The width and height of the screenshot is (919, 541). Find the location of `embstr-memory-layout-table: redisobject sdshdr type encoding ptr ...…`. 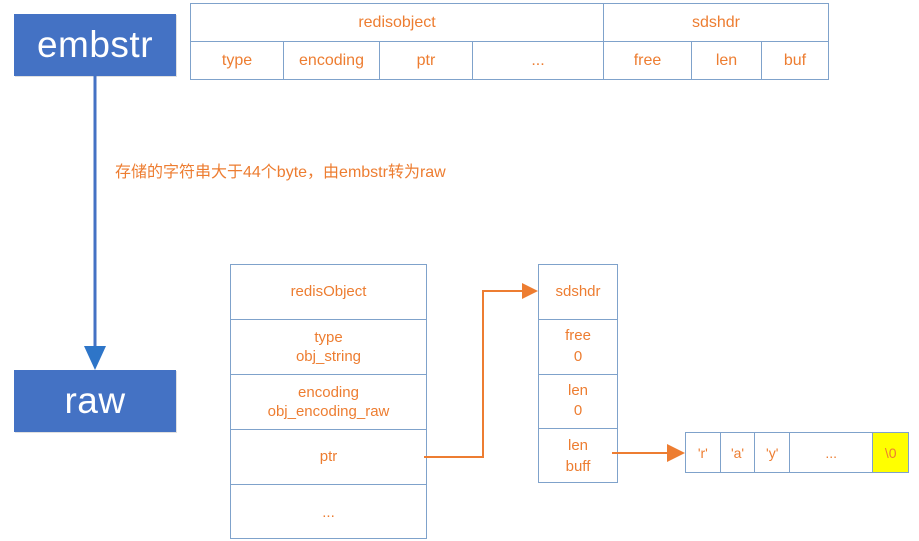

embstr-memory-layout-table: redisobject sdshdr type encoding ptr ...… is located at coordinates (509, 41).